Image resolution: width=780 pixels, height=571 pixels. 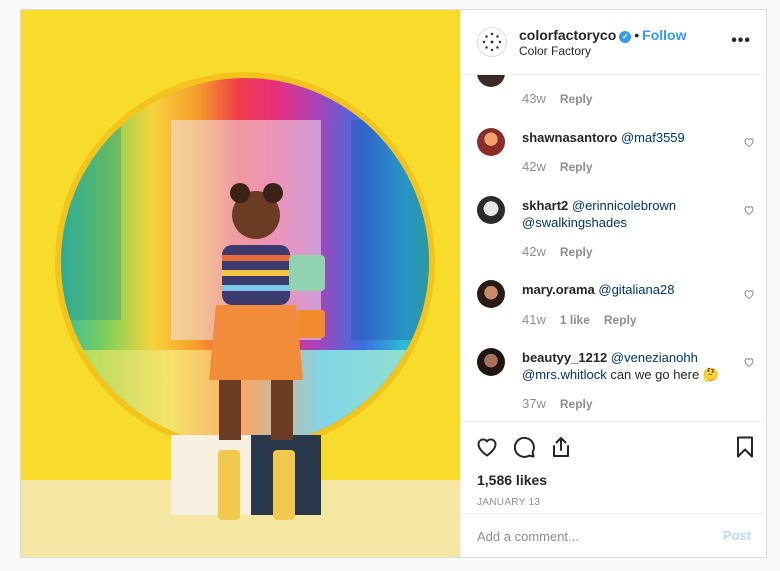 What do you see at coordinates (534, 403) in the screenshot?
I see `comment-time: 37w` at bounding box center [534, 403].